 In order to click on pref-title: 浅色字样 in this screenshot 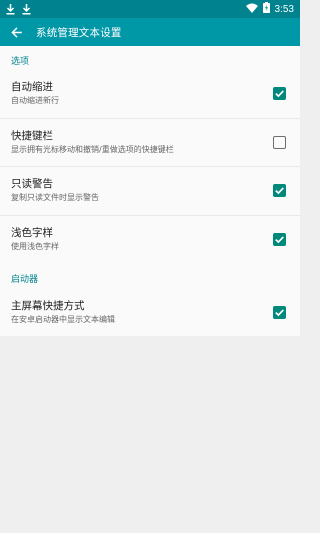, I will do `click(32, 233)`.